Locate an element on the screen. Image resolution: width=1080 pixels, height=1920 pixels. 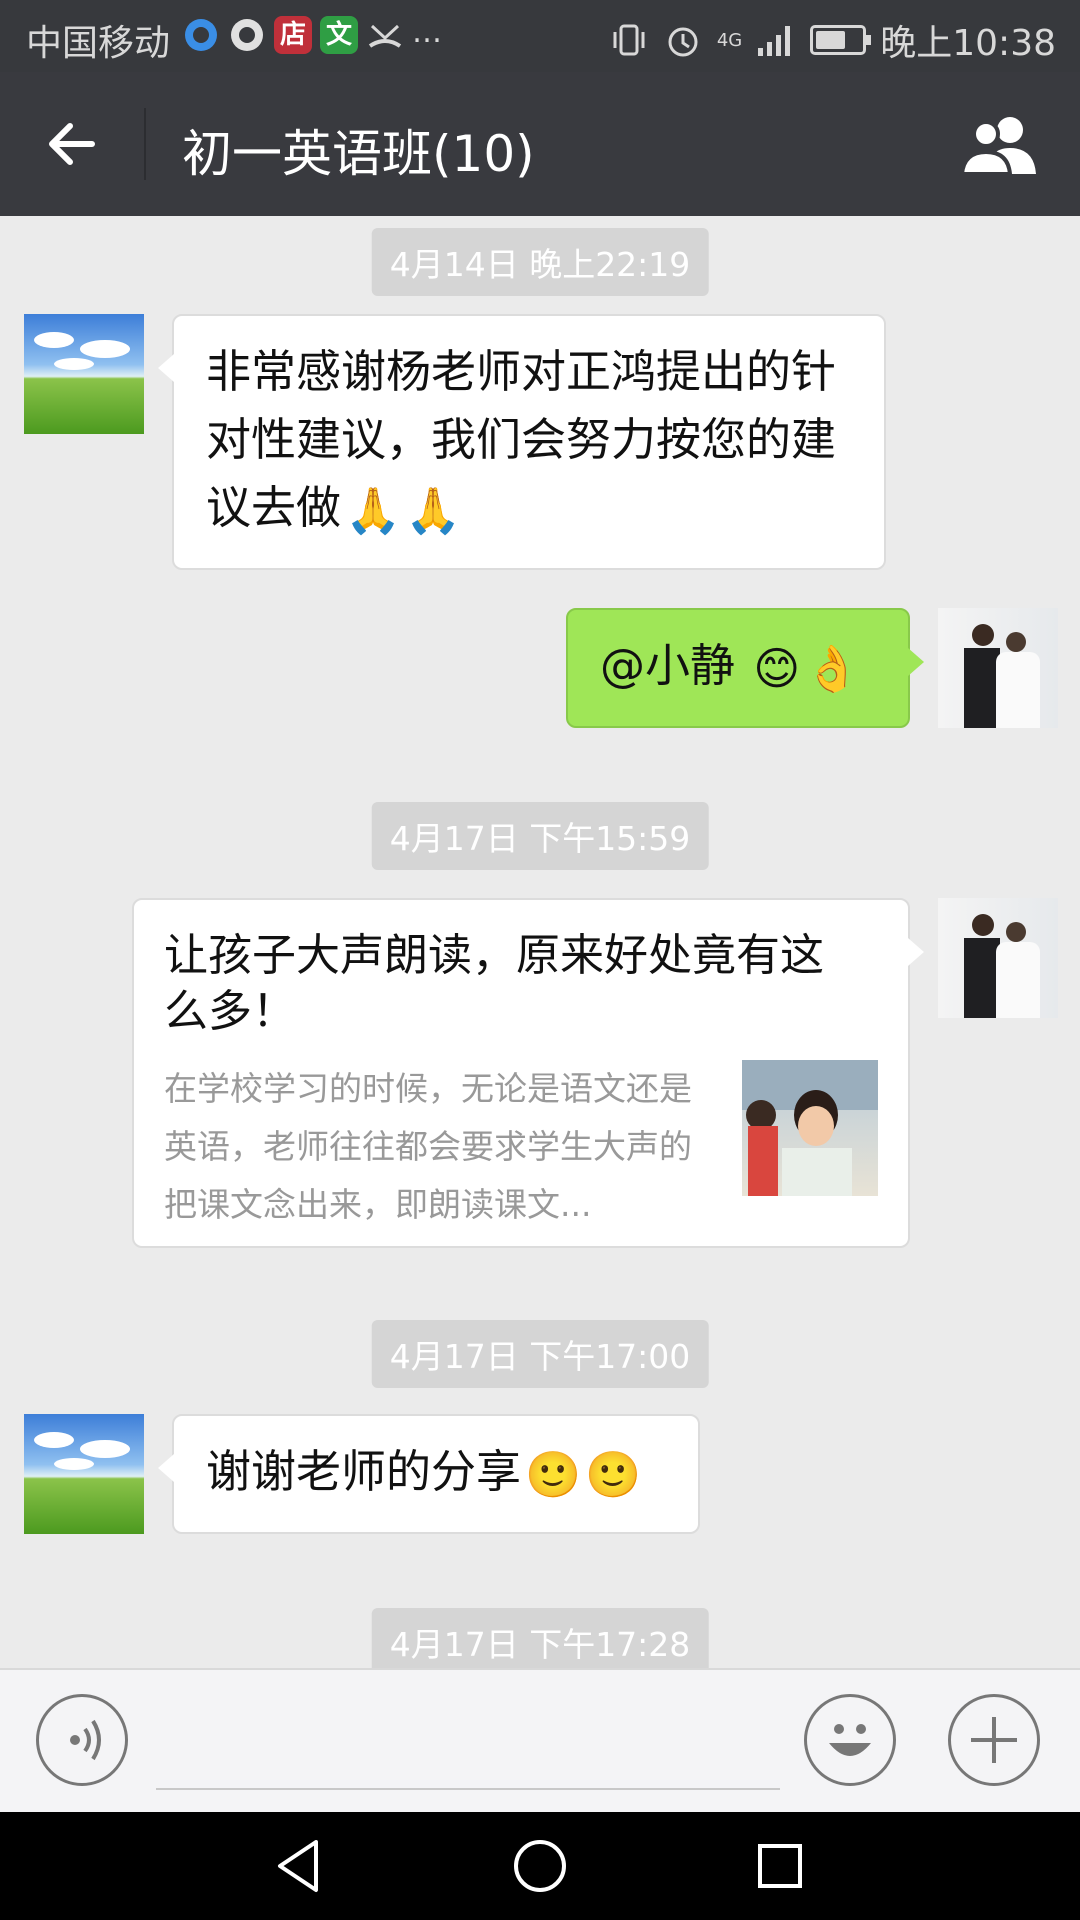
group-members-icon is located at coordinates (999, 144).